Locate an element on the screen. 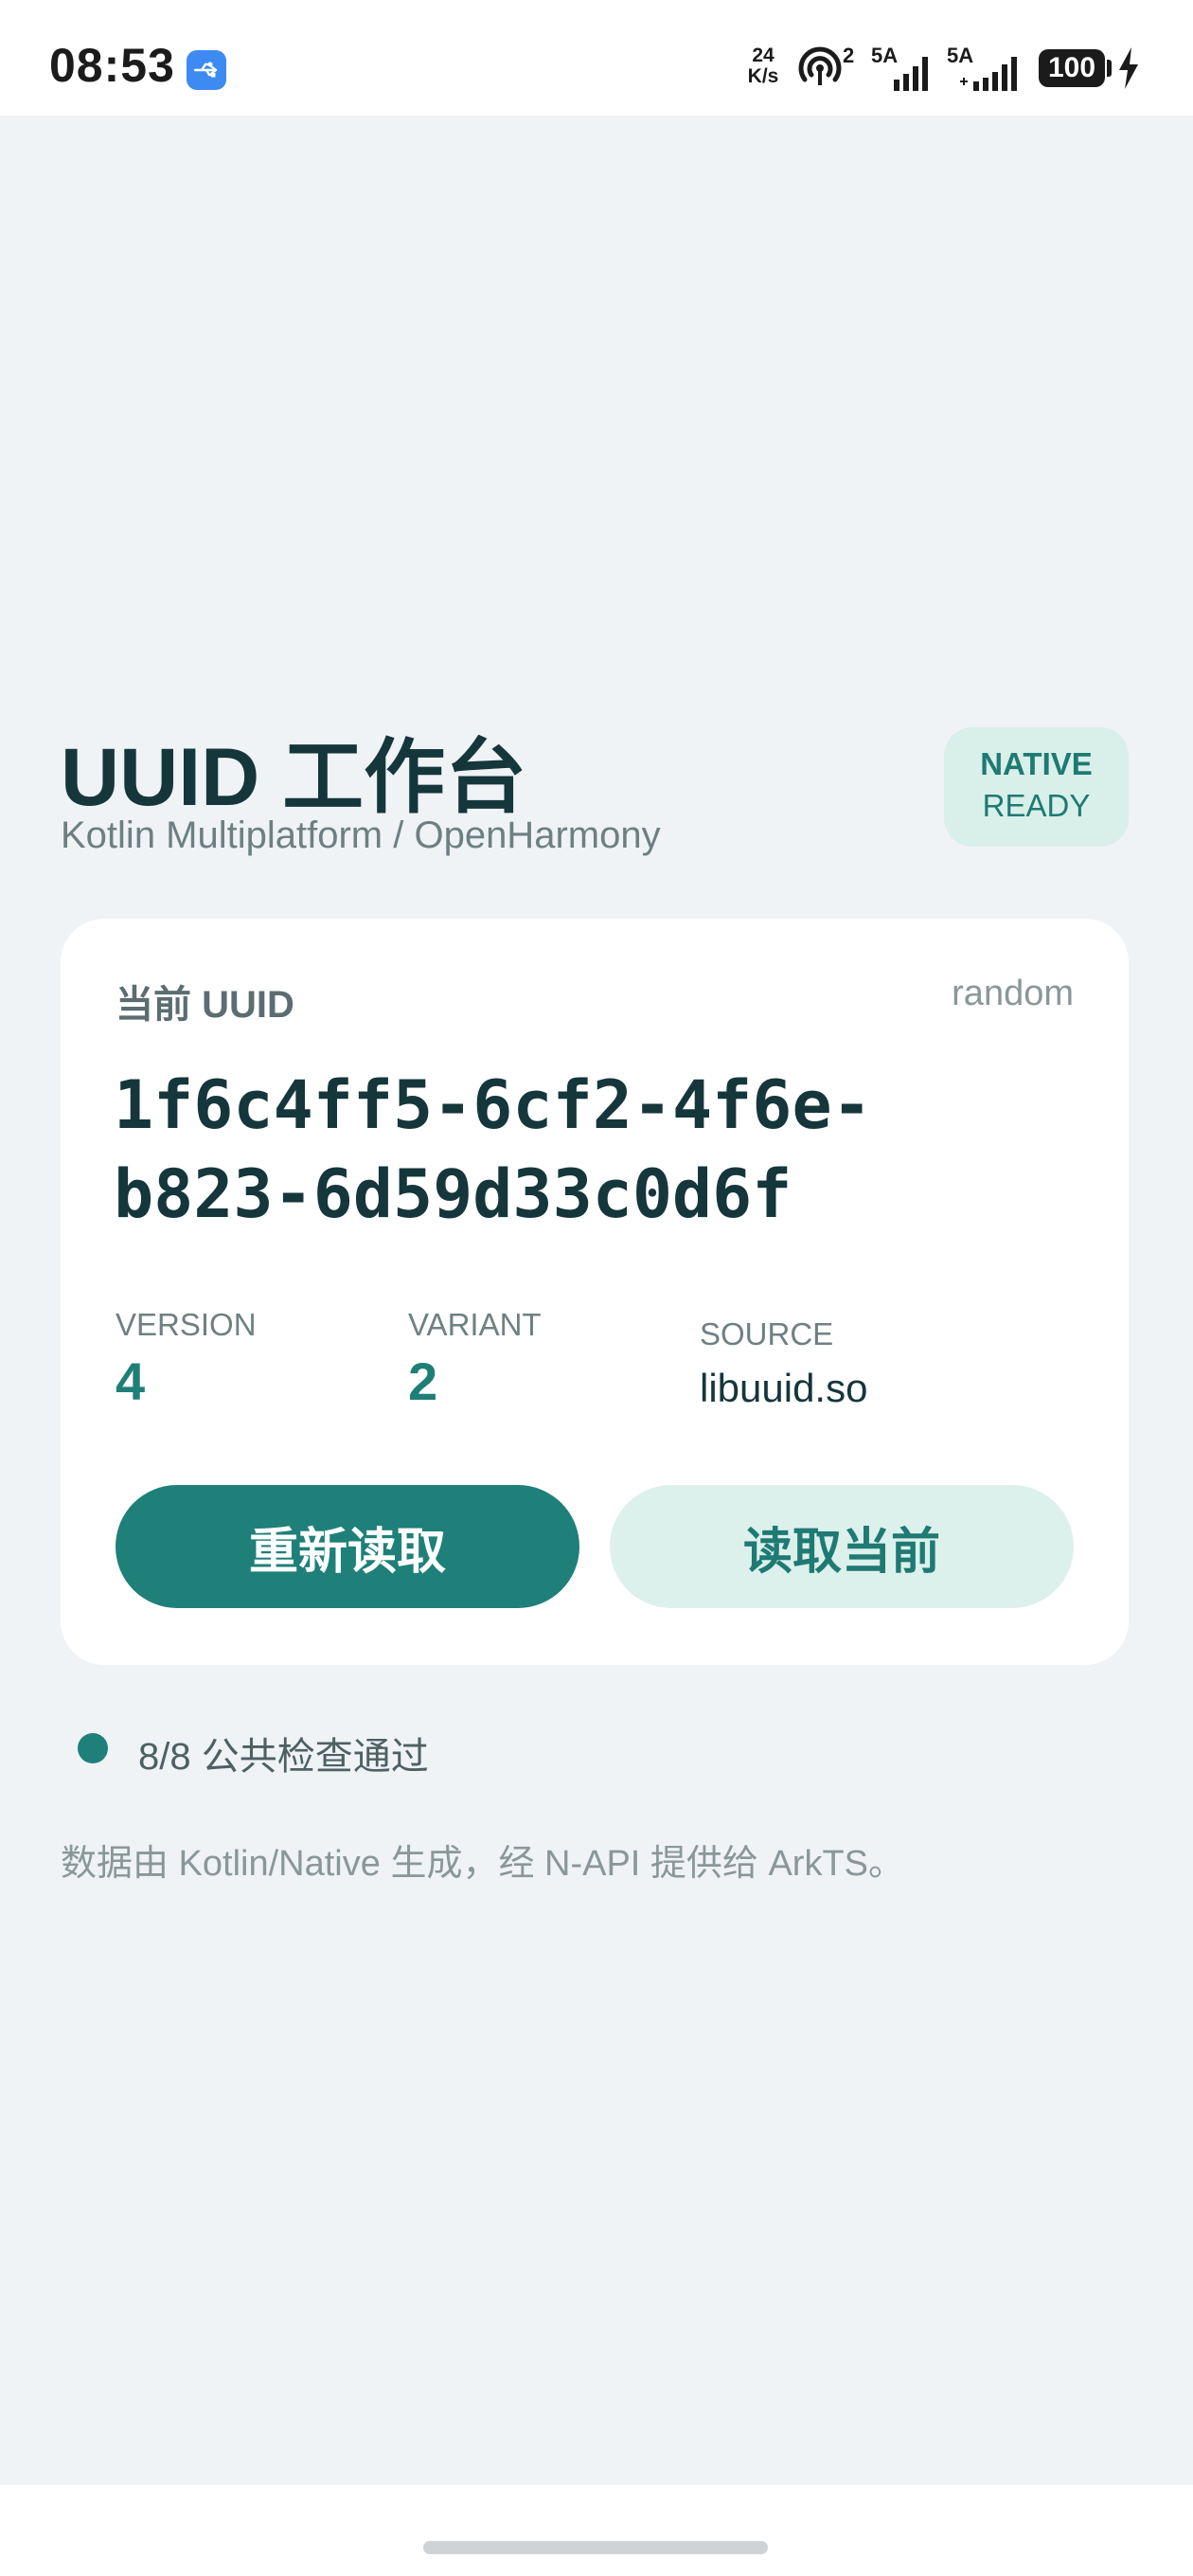 Image resolution: width=1193 pixels, height=2576 pixels. home-indicator is located at coordinates (595, 2547).